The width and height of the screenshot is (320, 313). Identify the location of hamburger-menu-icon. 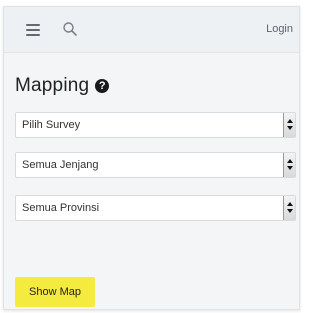
(33, 30).